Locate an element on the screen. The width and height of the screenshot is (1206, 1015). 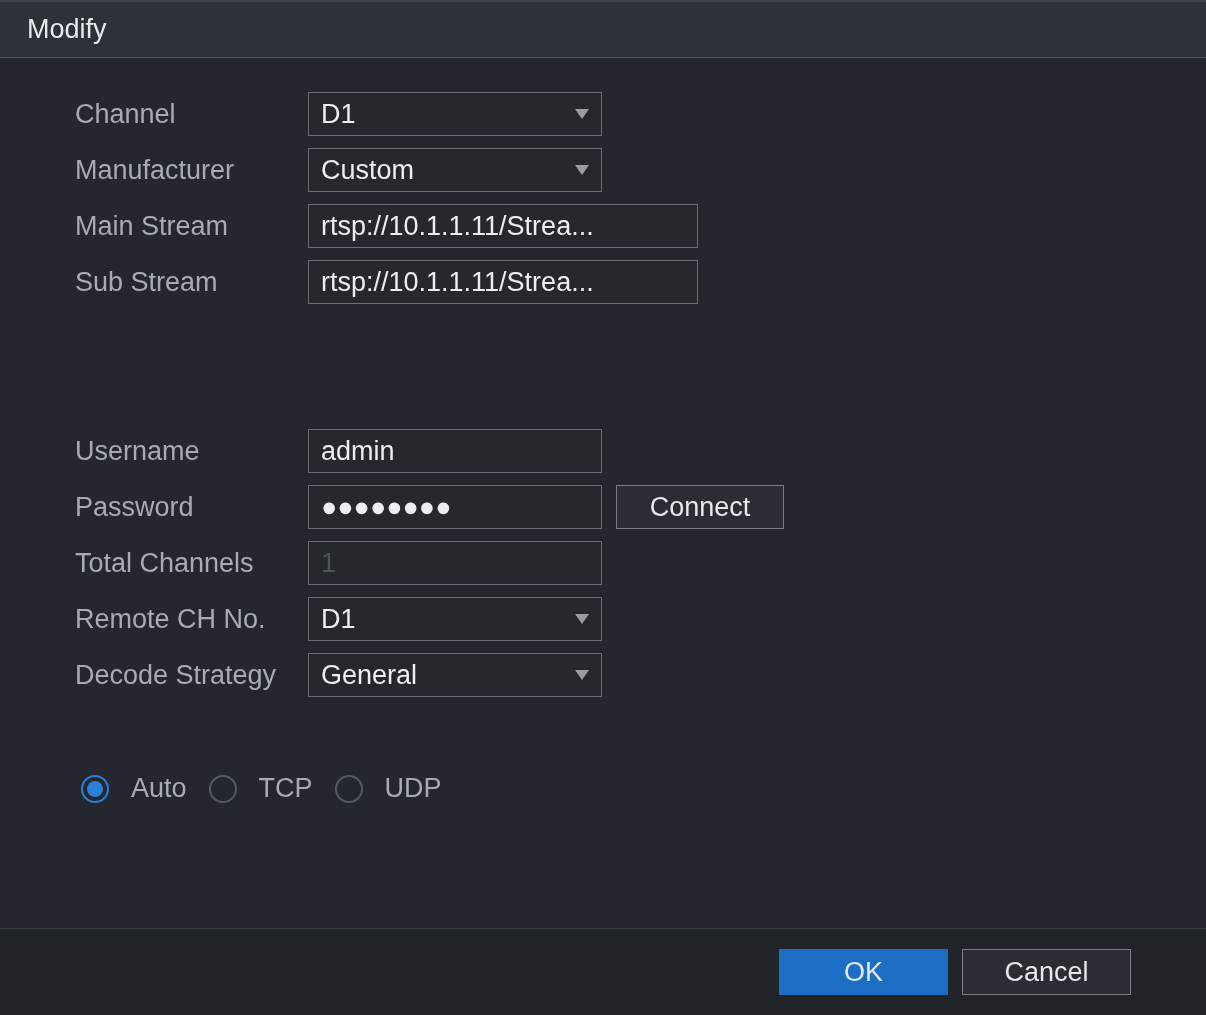
radio-label: UDP is located at coordinates (413, 788).